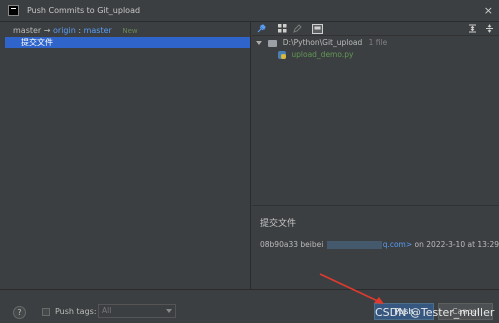 The height and width of the screenshot is (323, 499). I want to click on branch-row: master → origin : master New, so click(75, 30).